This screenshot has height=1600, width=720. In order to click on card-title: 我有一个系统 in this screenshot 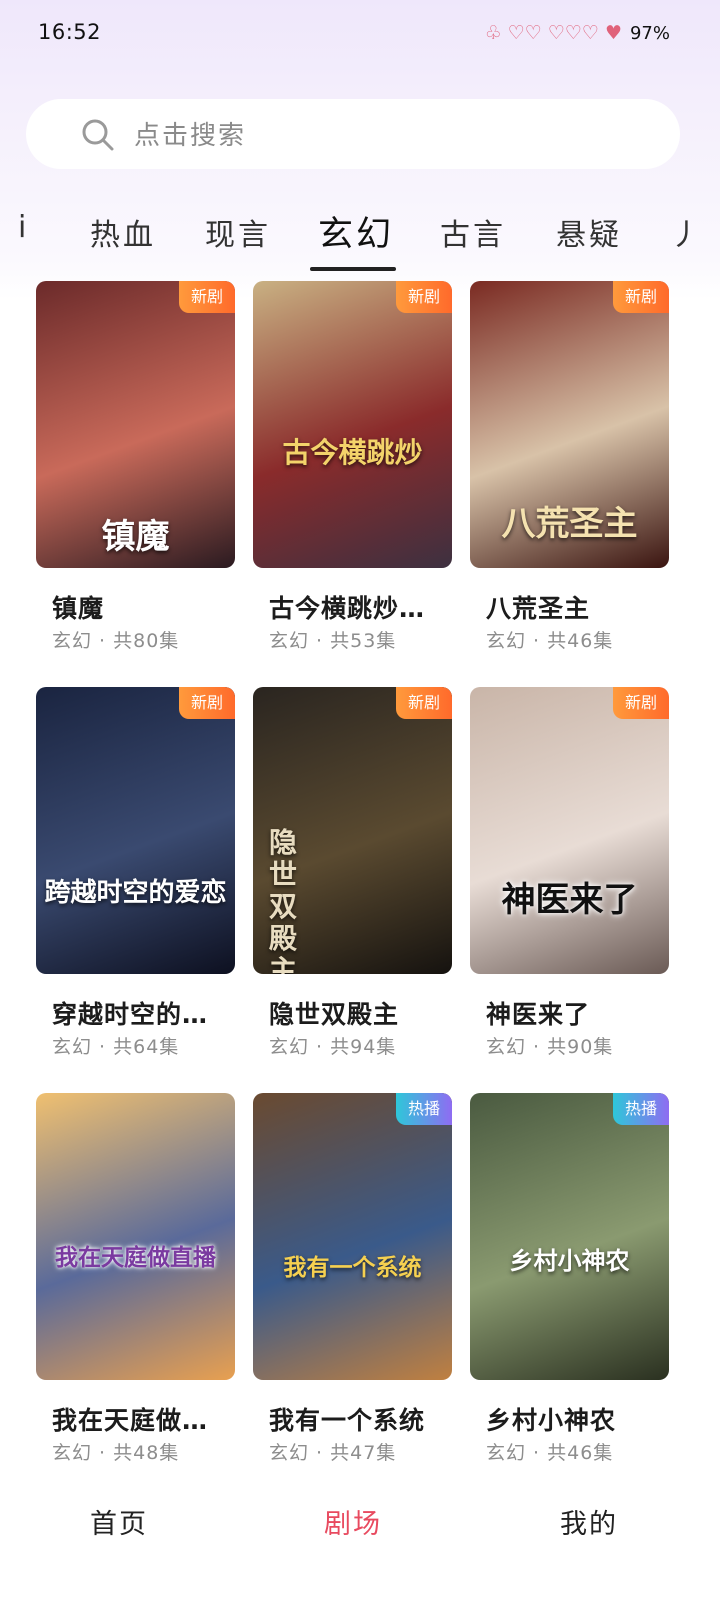, I will do `click(347, 1420)`.